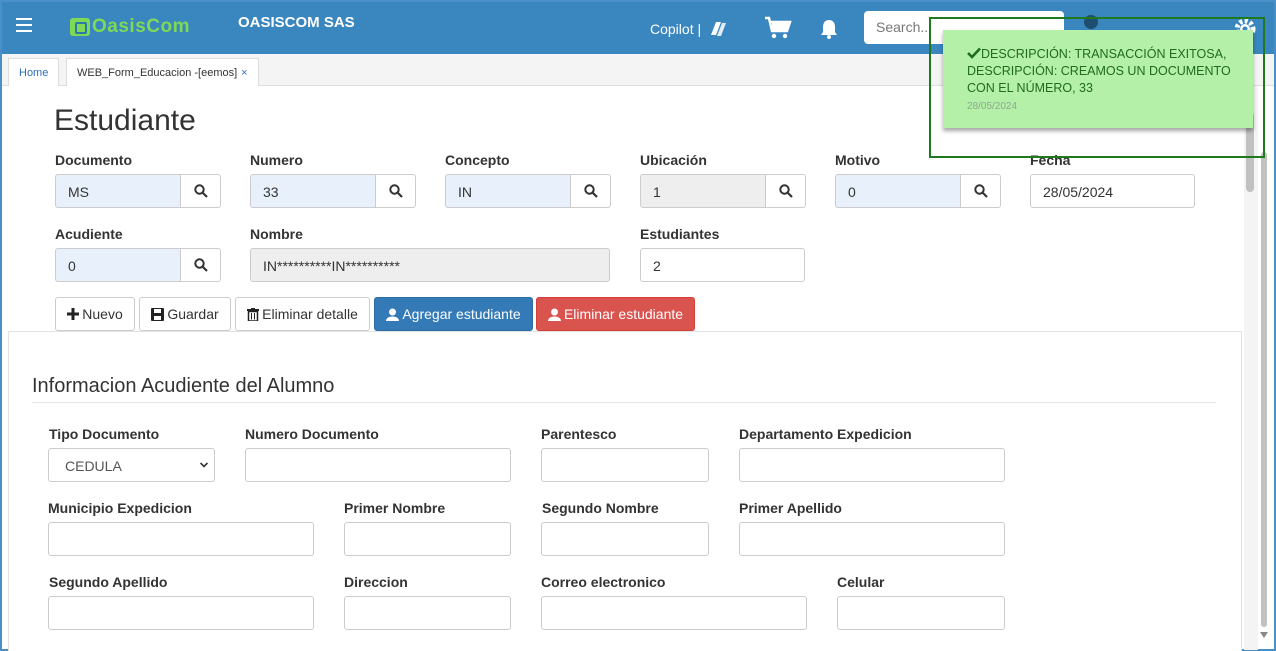 Image resolution: width=1276 pixels, height=651 pixels. Describe the element at coordinates (118, 191) in the screenshot. I see `documento-input: MS` at that location.